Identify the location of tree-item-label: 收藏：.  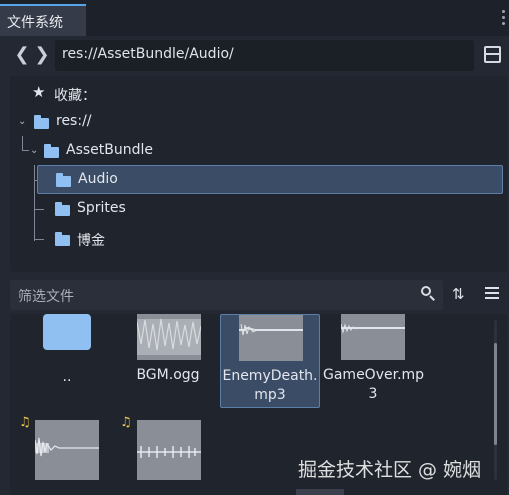
(75, 96).